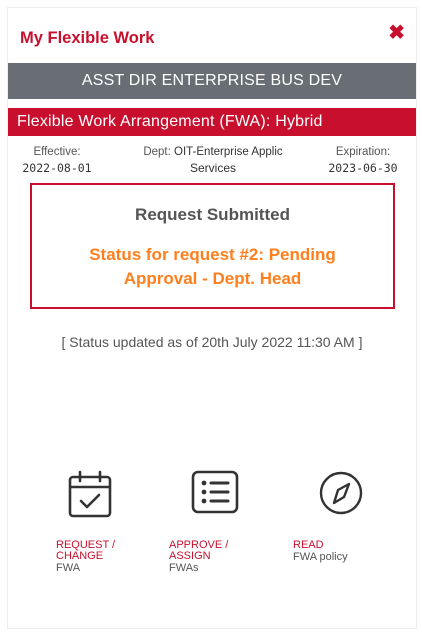 The width and height of the screenshot is (422, 635). What do you see at coordinates (212, 214) in the screenshot?
I see `status-heading: Request Submitted` at bounding box center [212, 214].